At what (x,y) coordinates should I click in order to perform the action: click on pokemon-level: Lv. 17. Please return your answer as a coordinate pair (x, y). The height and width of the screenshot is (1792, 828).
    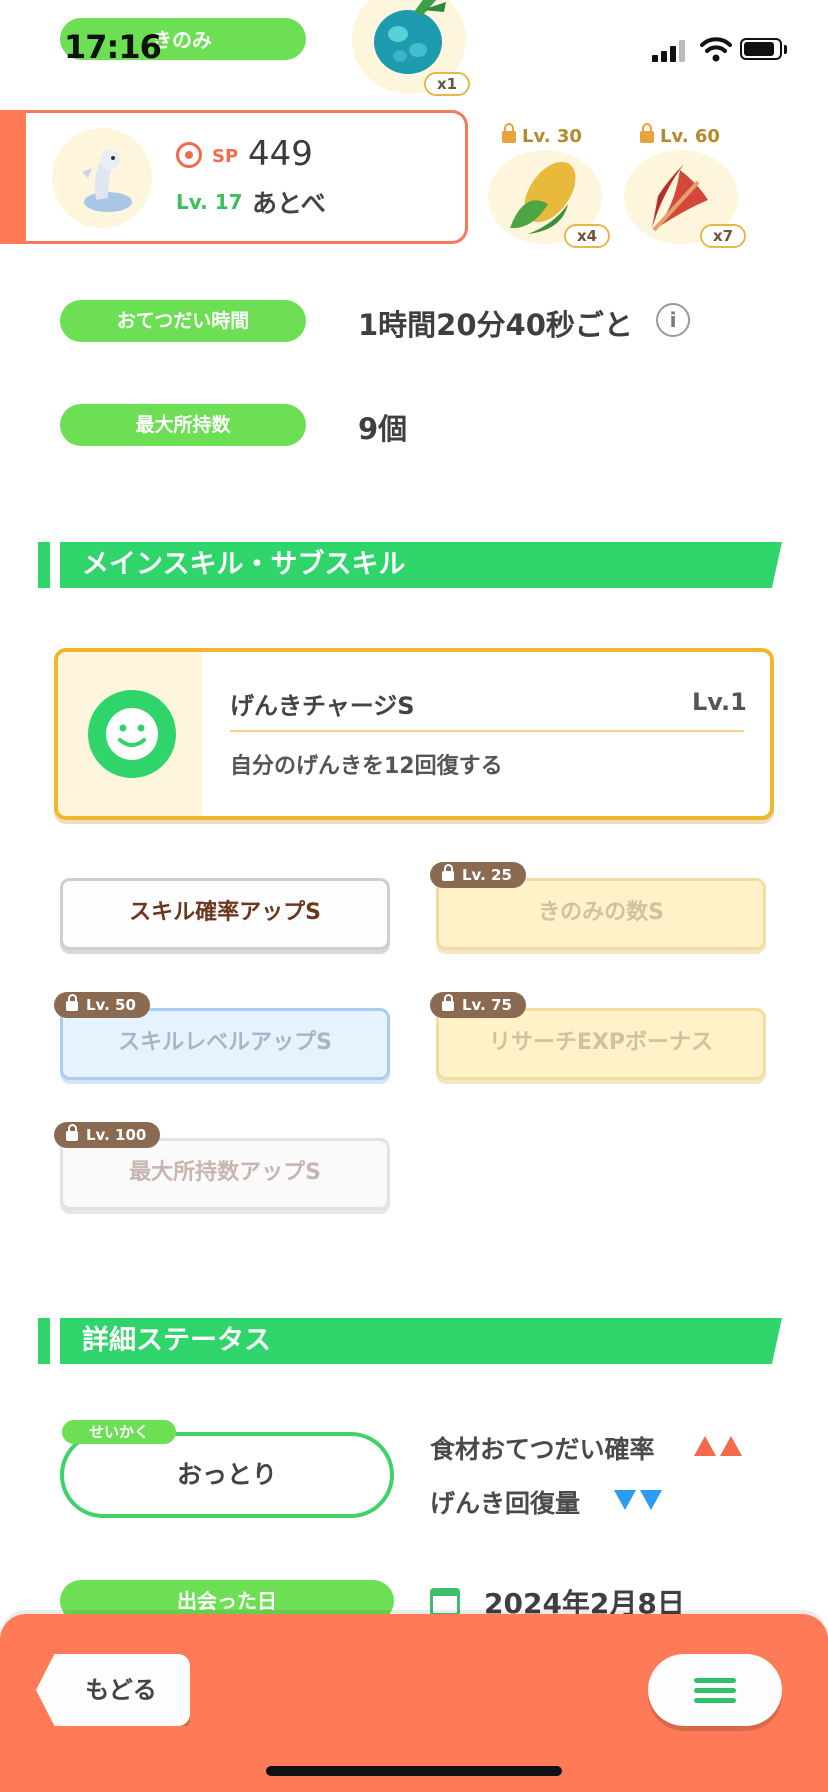
    Looking at the image, I should click on (209, 202).